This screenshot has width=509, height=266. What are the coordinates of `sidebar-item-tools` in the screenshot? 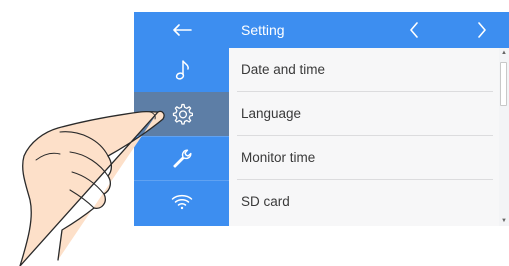 It's located at (181, 158).